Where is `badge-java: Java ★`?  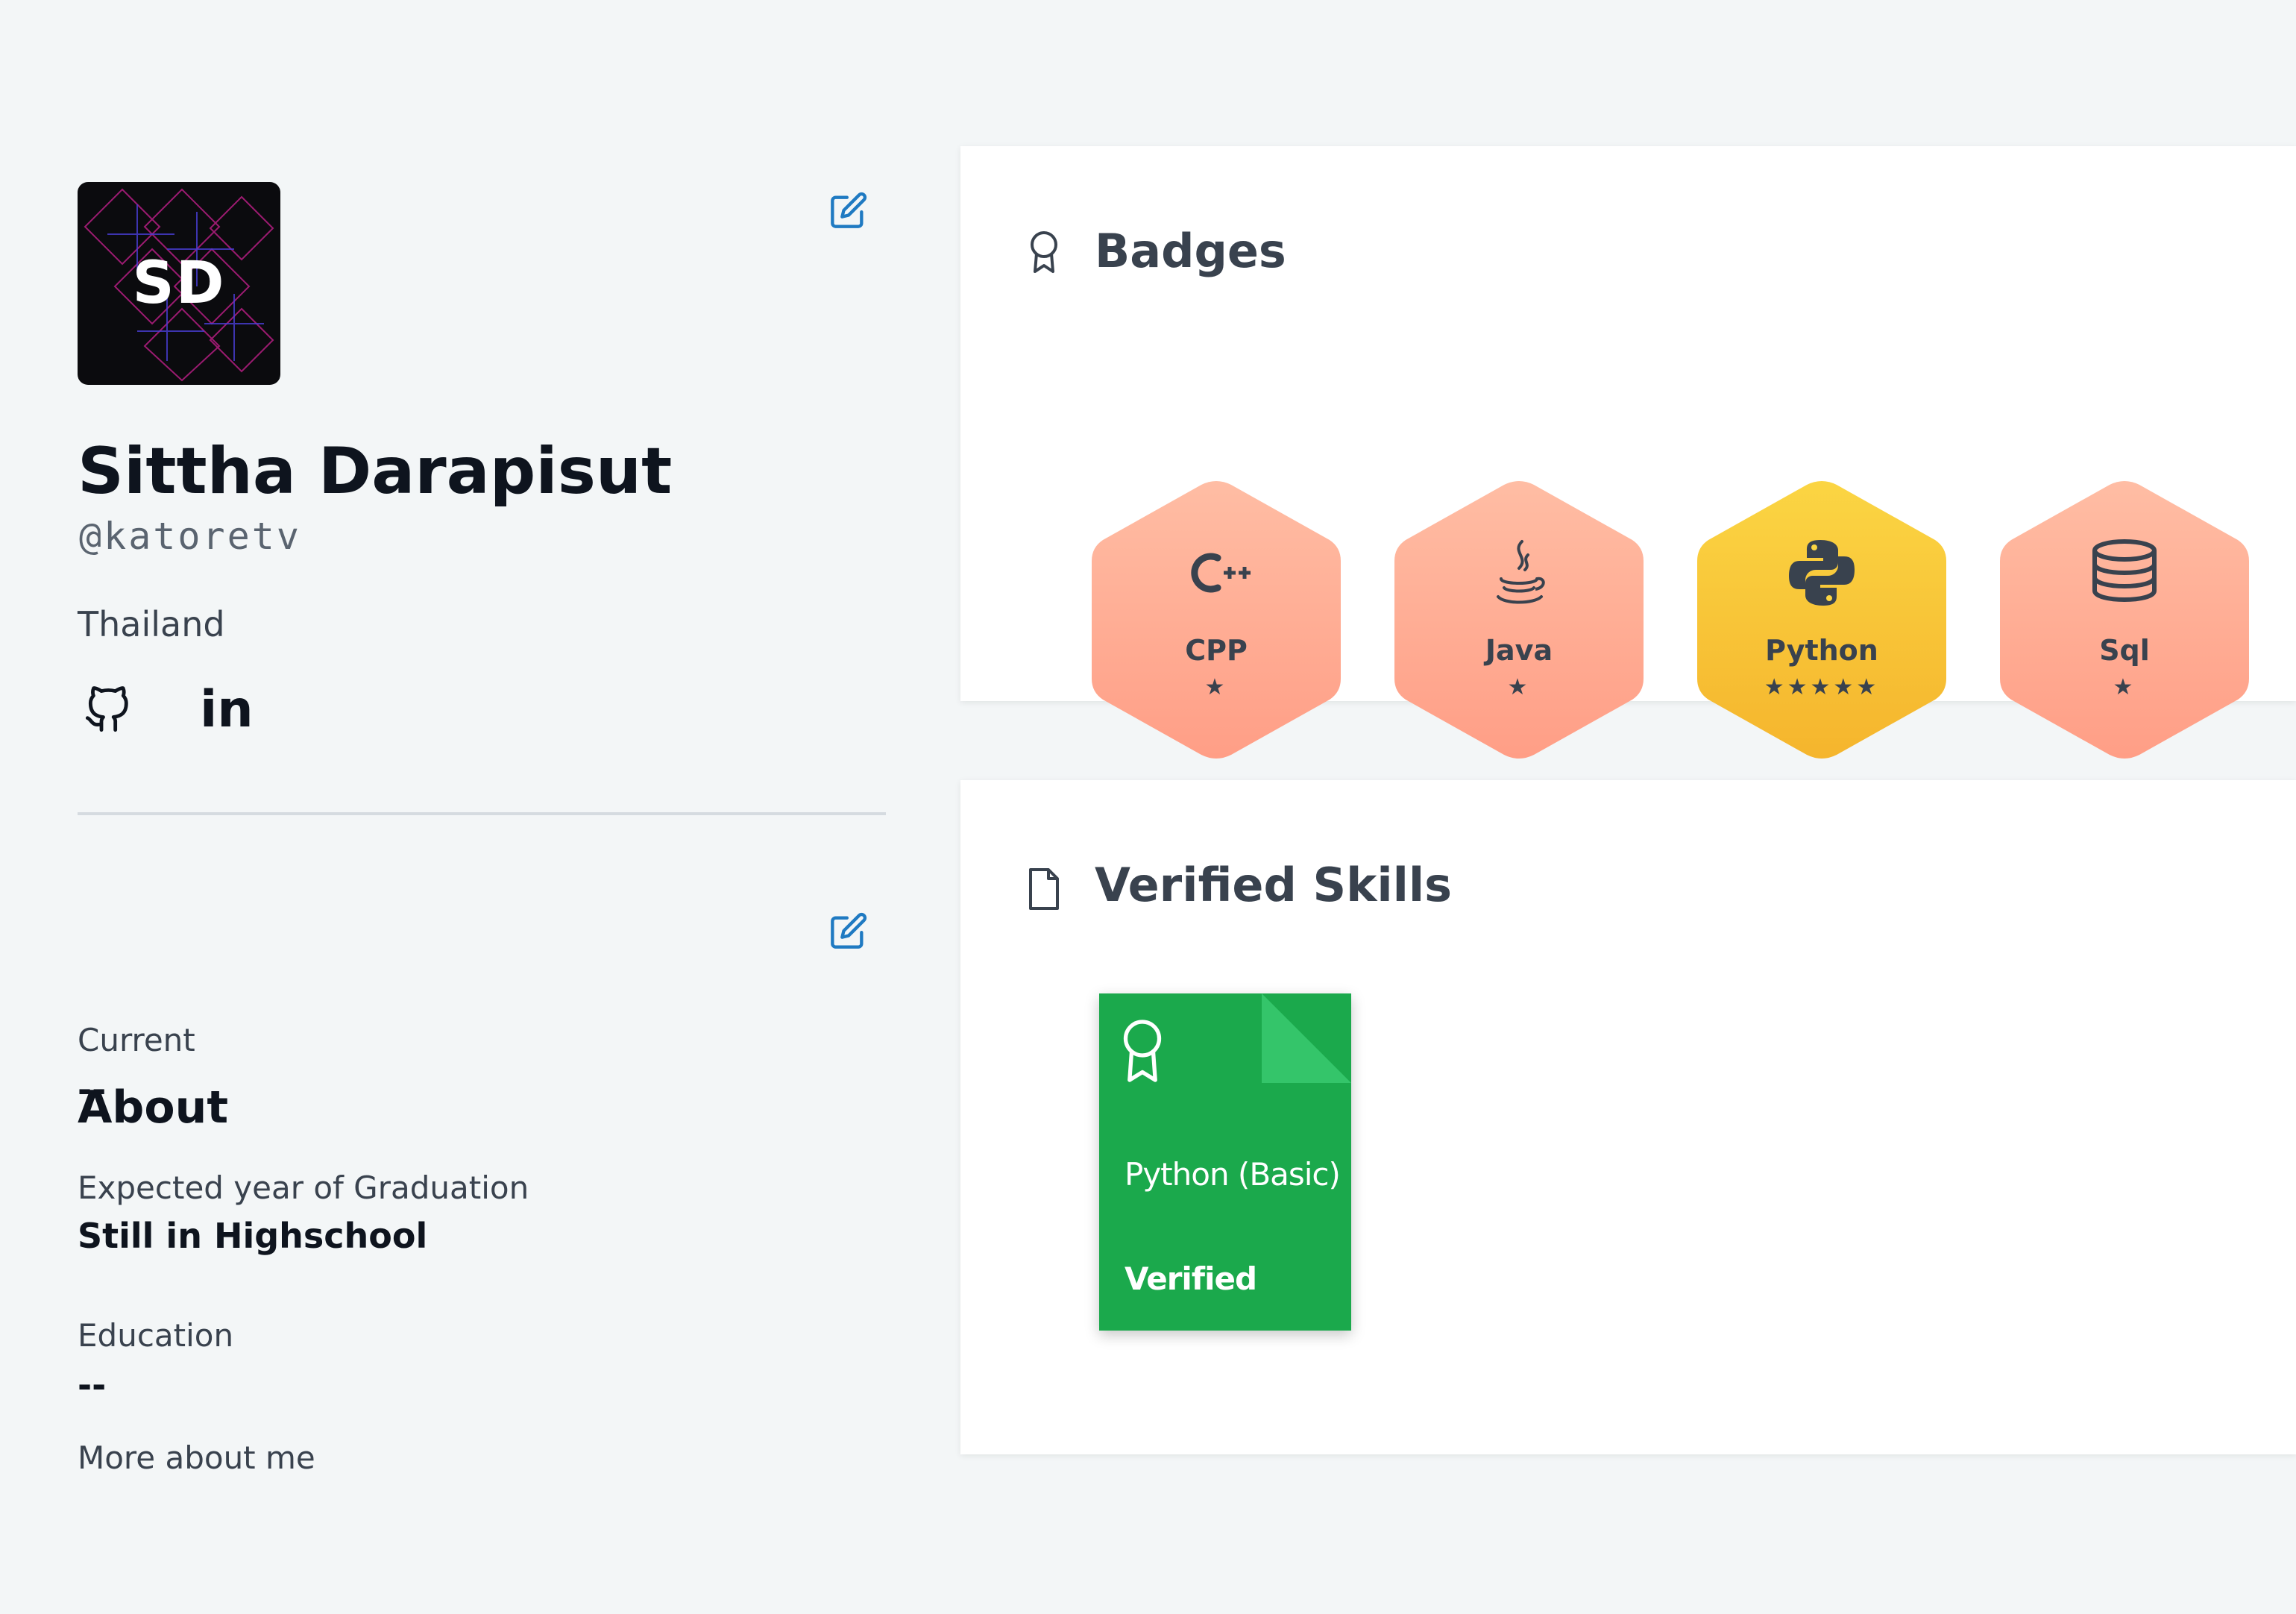 badge-java: Java ★ is located at coordinates (1519, 619).